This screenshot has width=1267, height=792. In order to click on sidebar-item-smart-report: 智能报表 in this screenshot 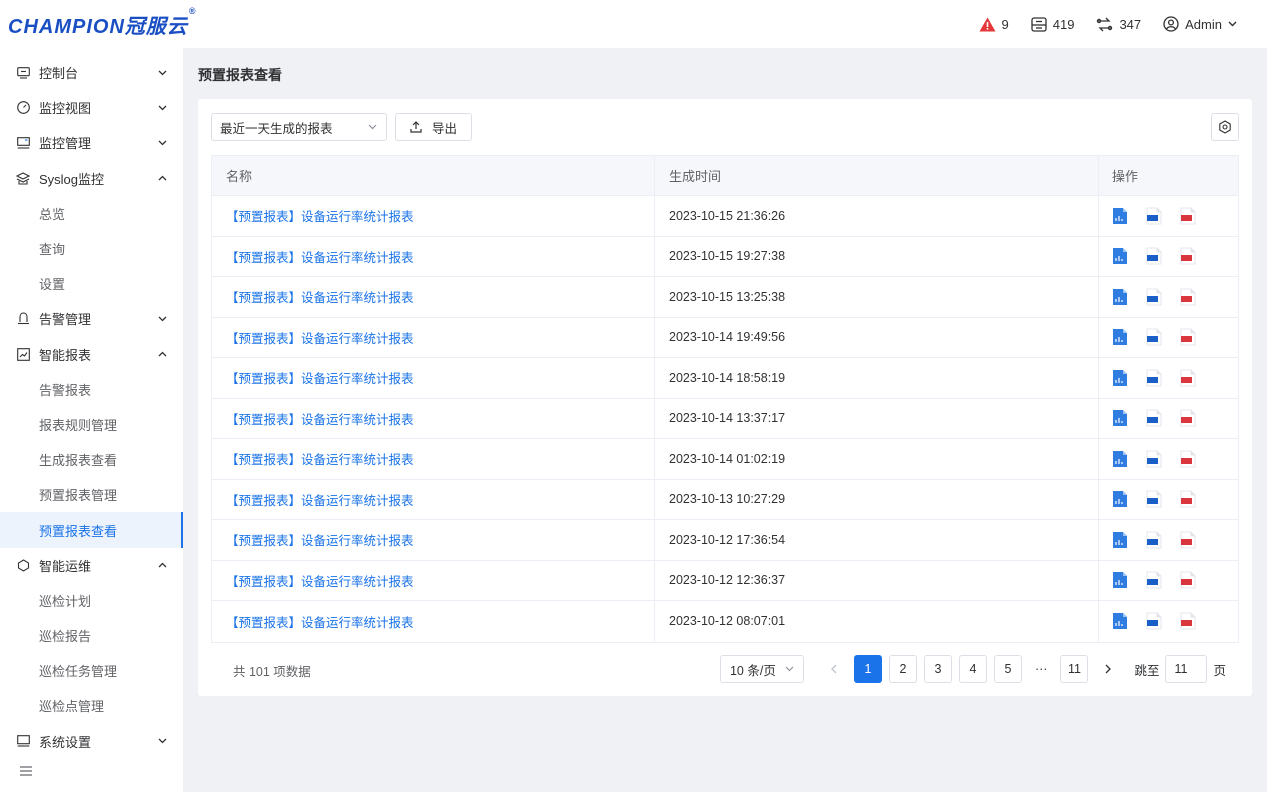, I will do `click(91, 354)`.